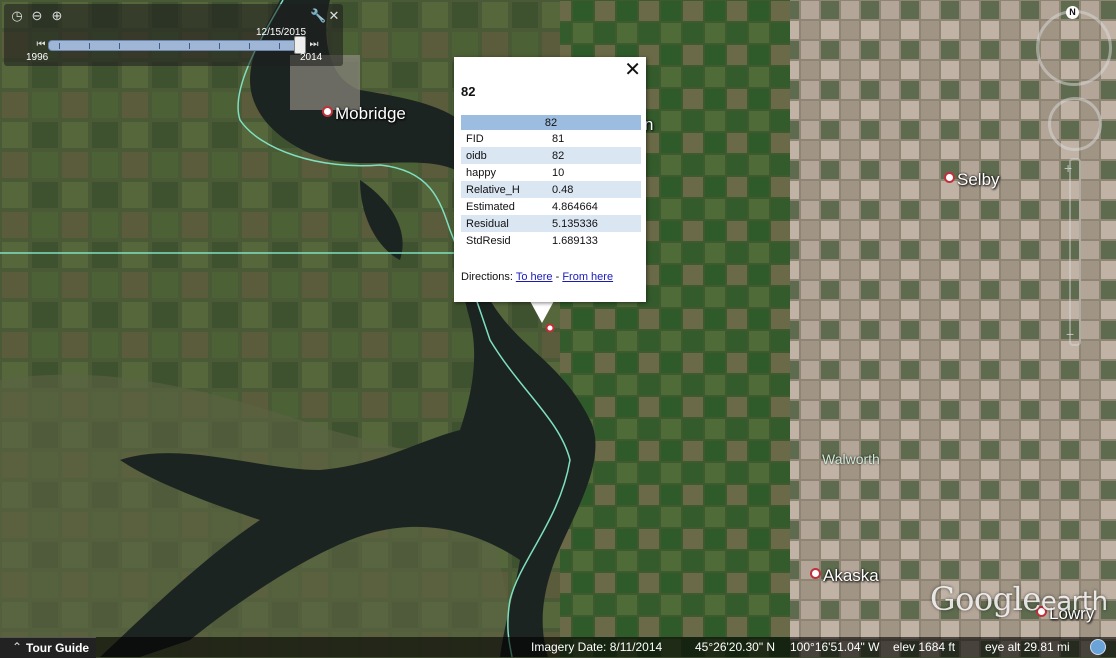 The image size is (1116, 658). Describe the element at coordinates (475, 138) in the screenshot. I see `field-name: FID` at that location.